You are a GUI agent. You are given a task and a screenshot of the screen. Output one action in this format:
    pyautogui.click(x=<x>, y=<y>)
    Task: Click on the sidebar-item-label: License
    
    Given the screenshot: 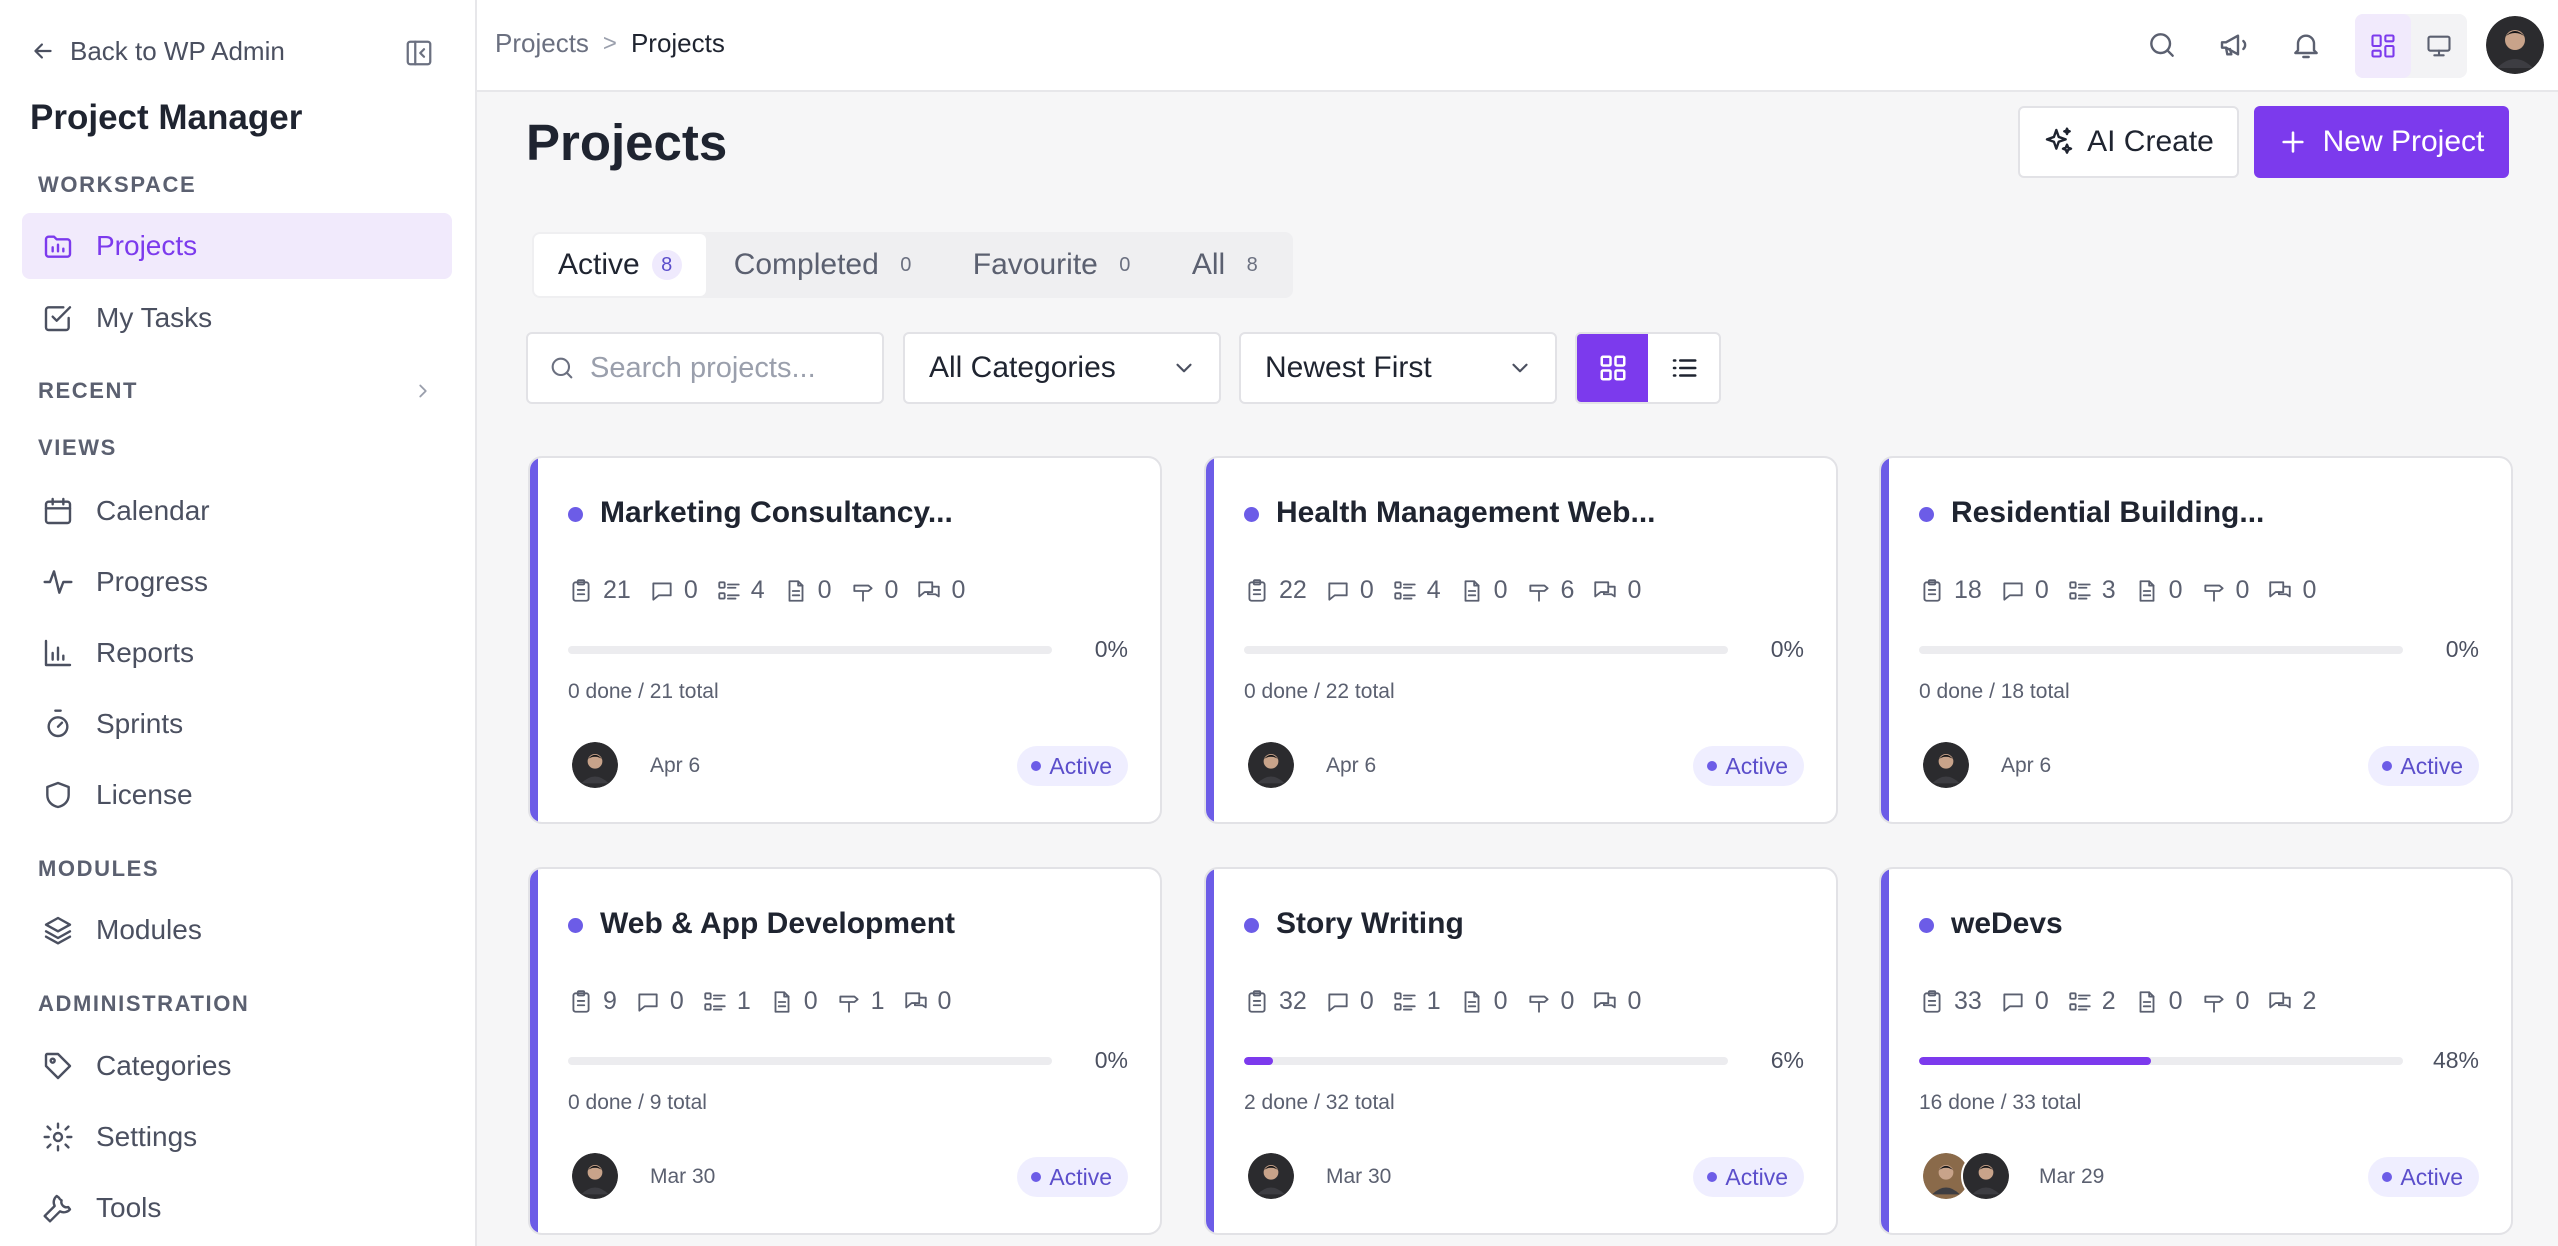 What is the action you would take?
    pyautogui.click(x=144, y=794)
    